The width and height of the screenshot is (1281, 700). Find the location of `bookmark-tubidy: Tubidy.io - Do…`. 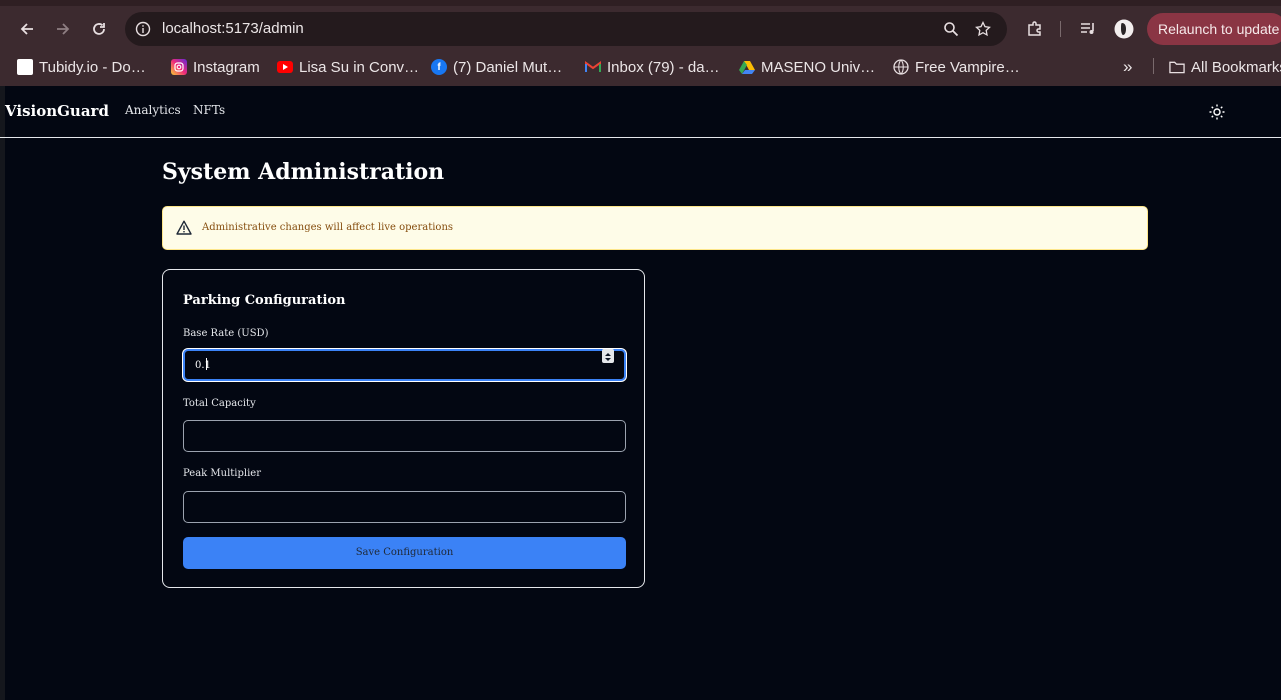

bookmark-tubidy: Tubidy.io - Do… is located at coordinates (81, 67).